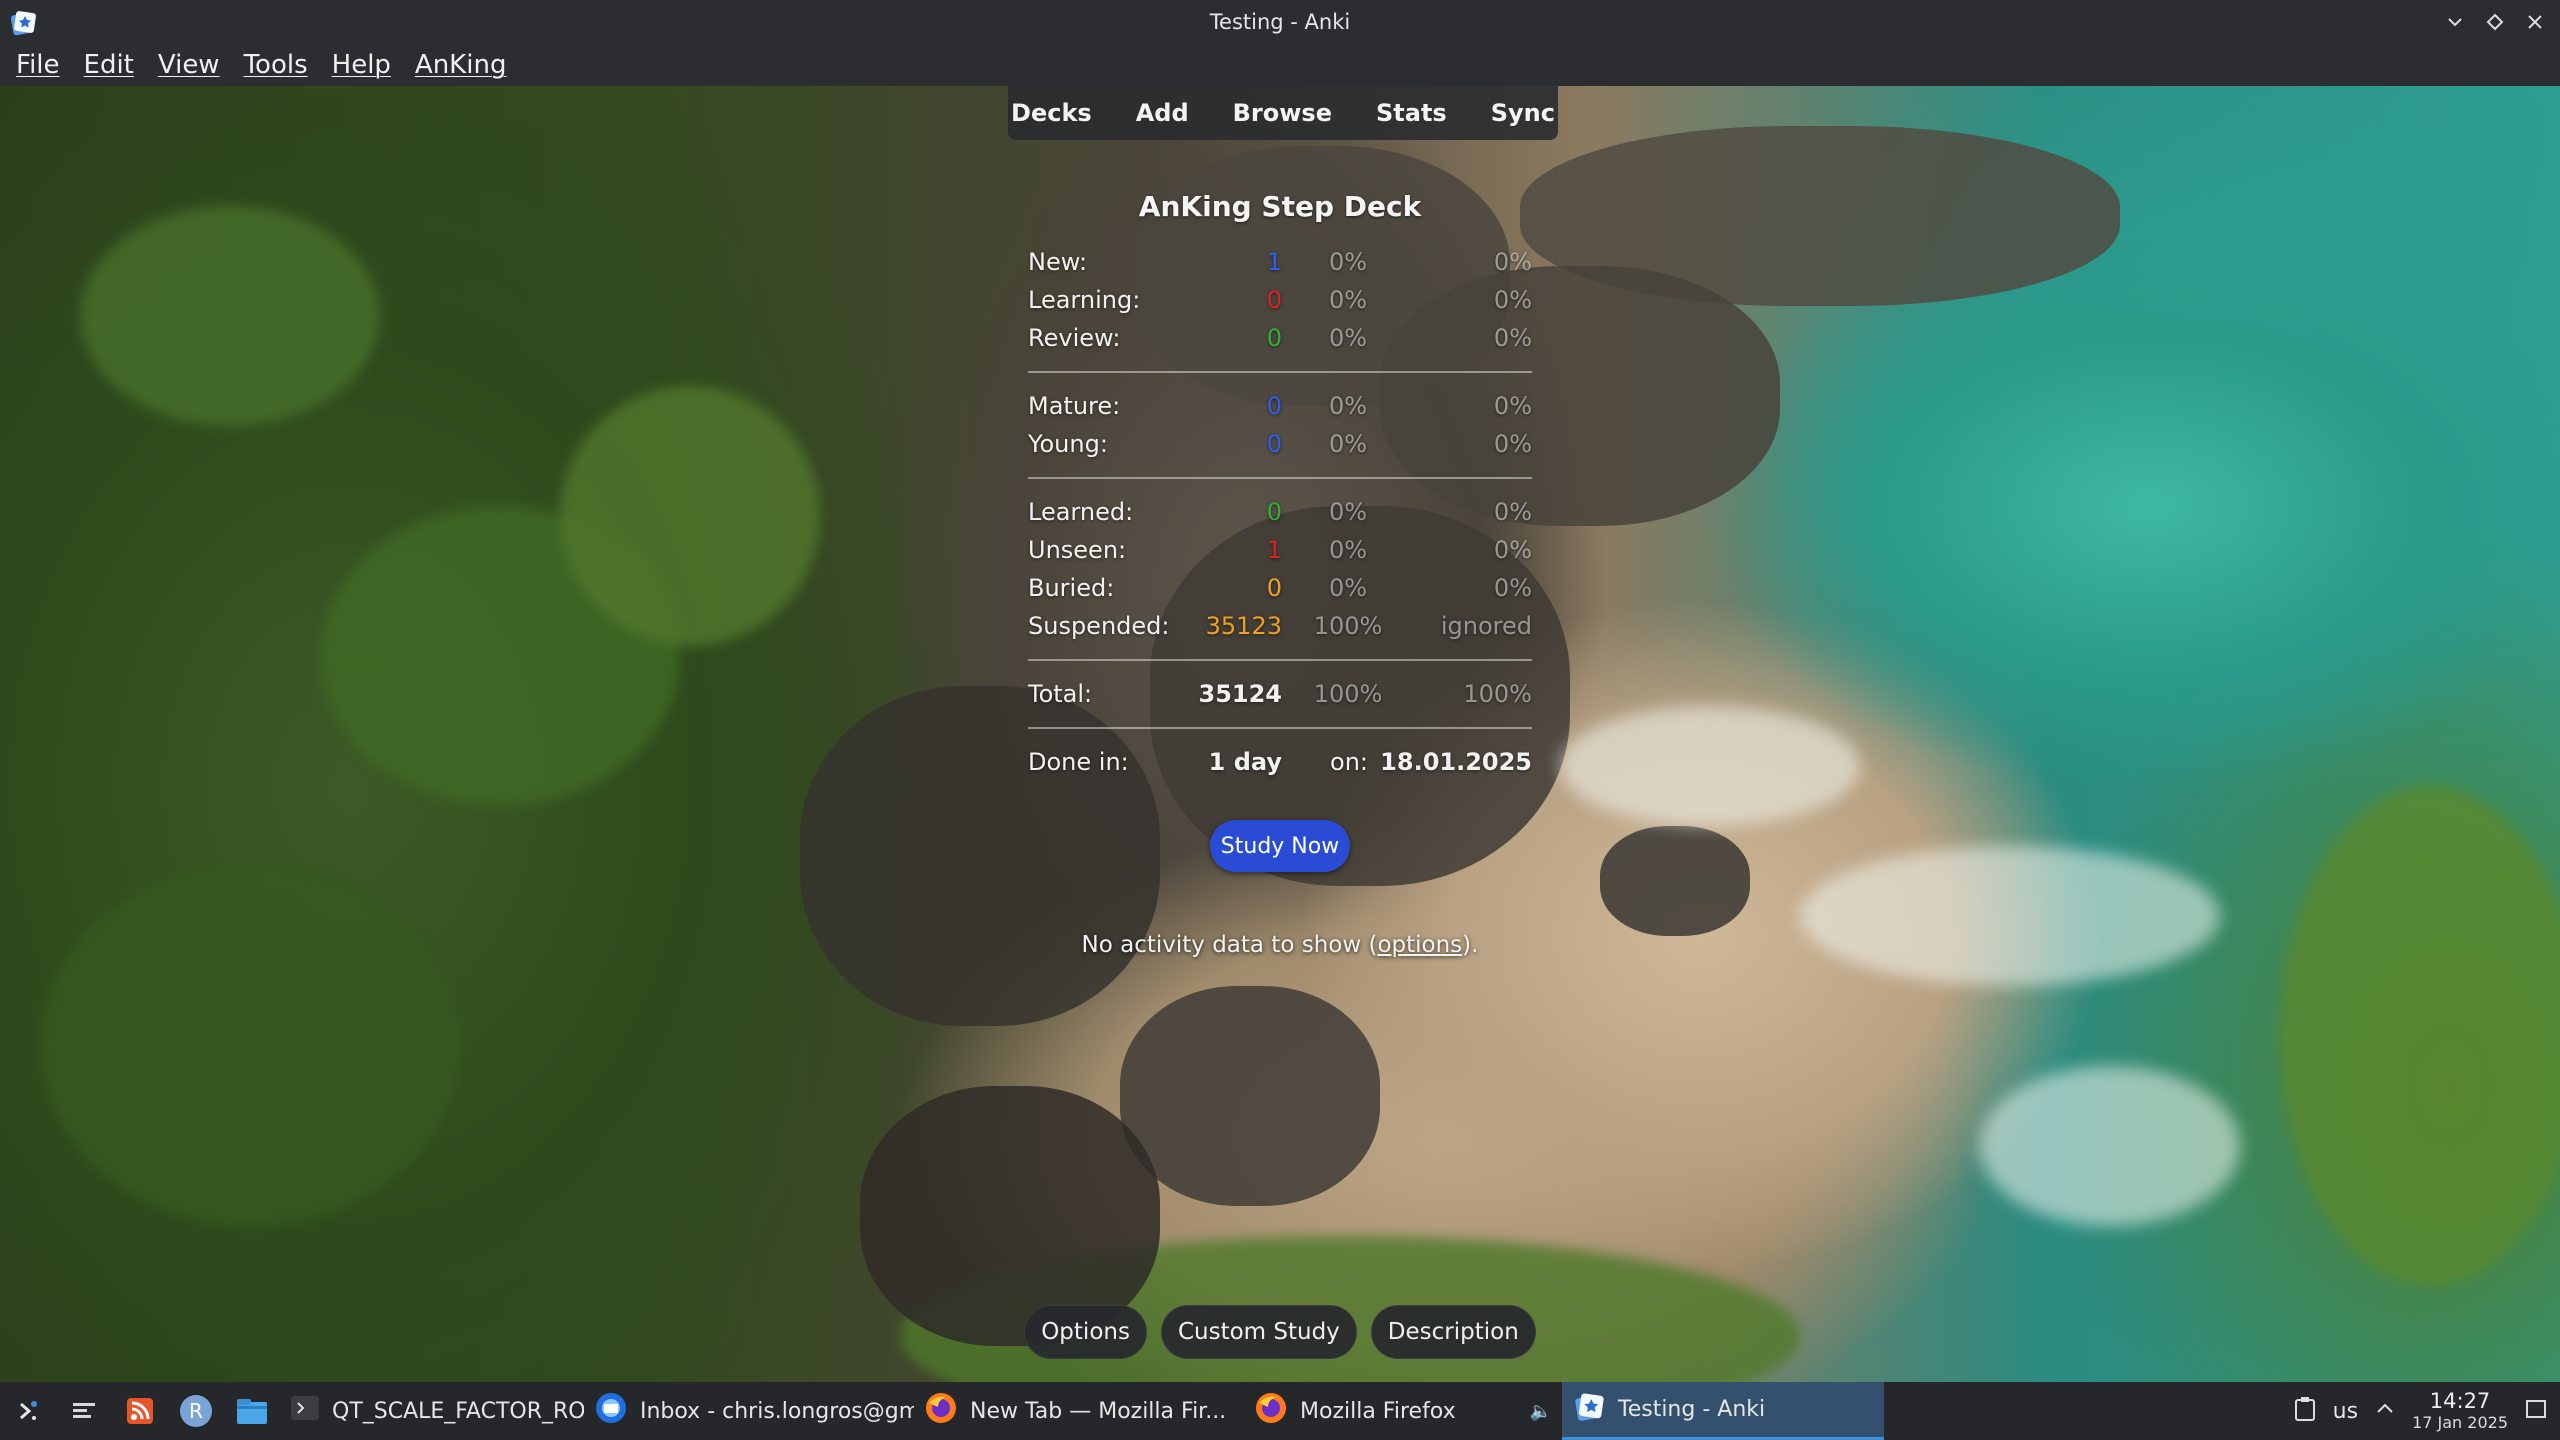 The width and height of the screenshot is (2560, 1440). I want to click on menu-tools: Tools, so click(282, 65).